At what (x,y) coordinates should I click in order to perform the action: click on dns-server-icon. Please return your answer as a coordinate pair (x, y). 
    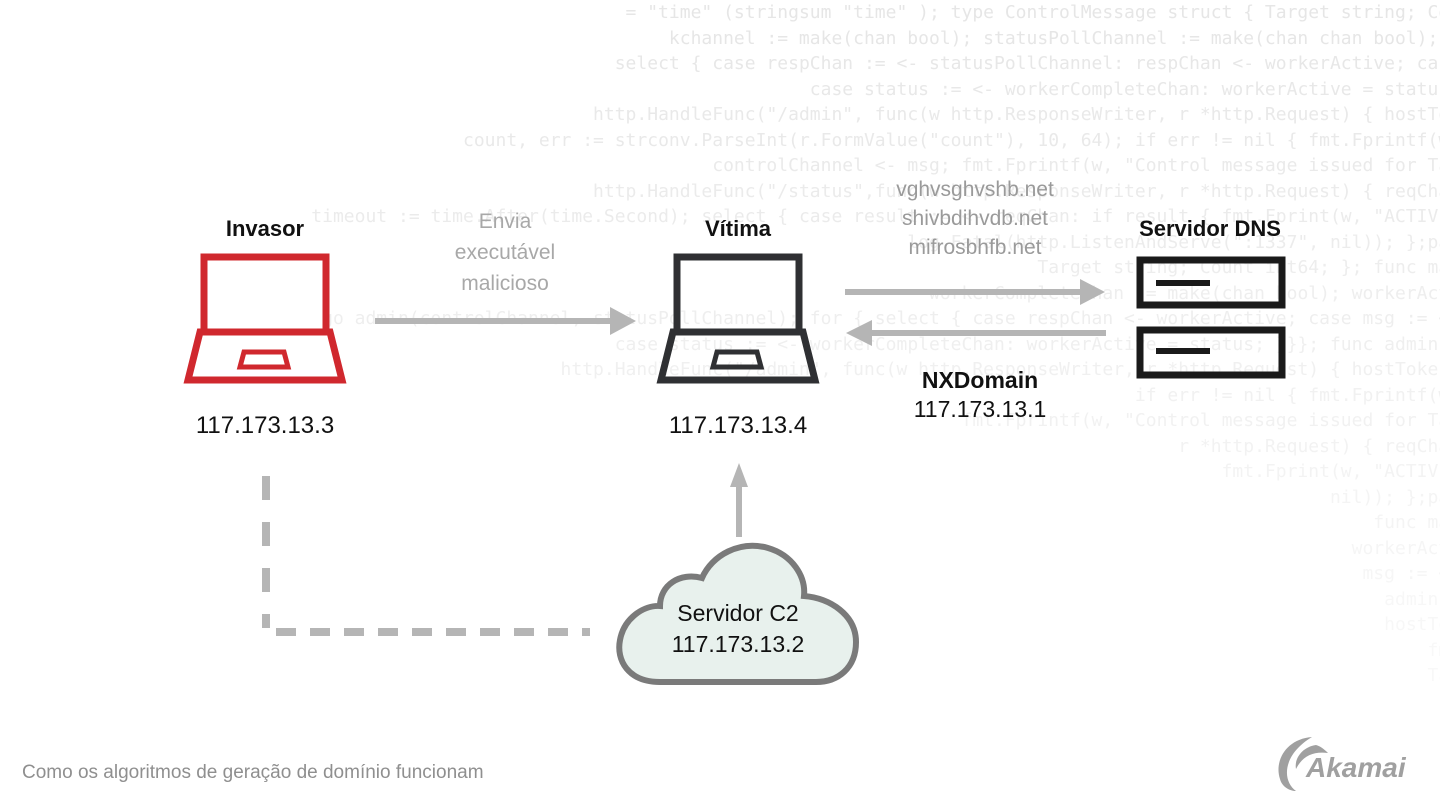
    Looking at the image, I should click on (1211, 317).